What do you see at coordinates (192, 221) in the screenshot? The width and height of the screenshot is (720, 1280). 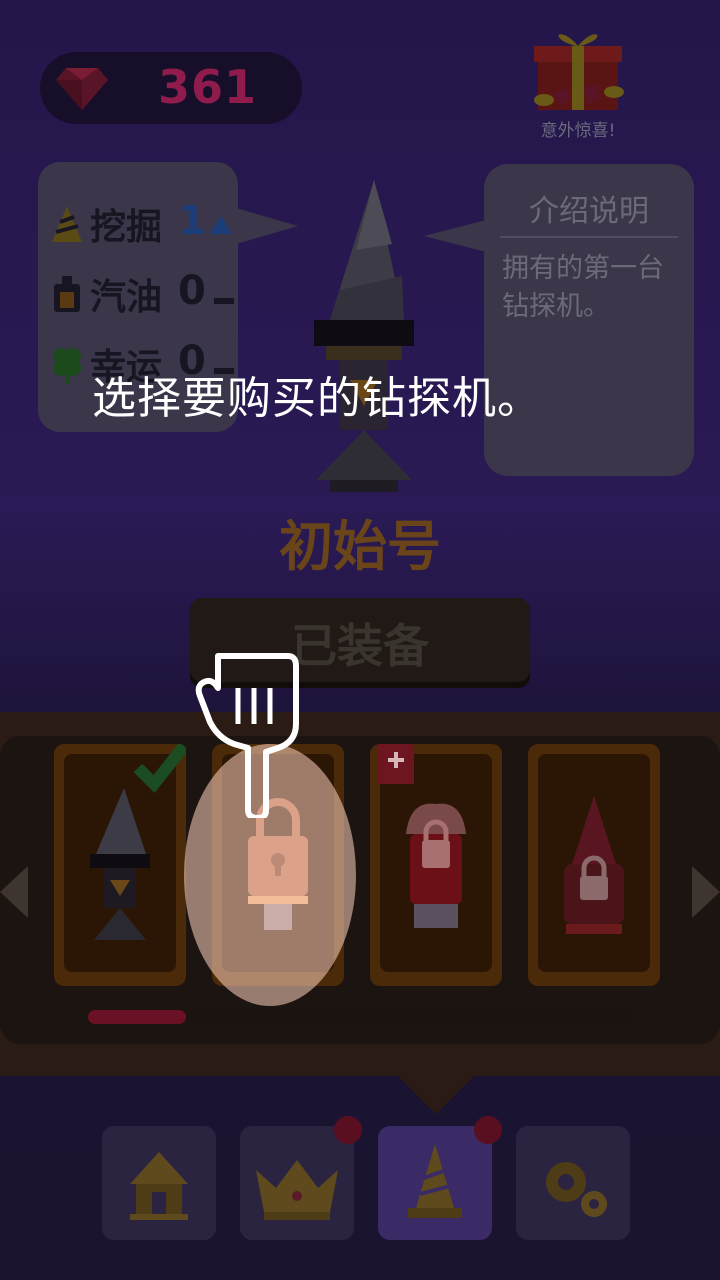 I see `stat-value: 1` at bounding box center [192, 221].